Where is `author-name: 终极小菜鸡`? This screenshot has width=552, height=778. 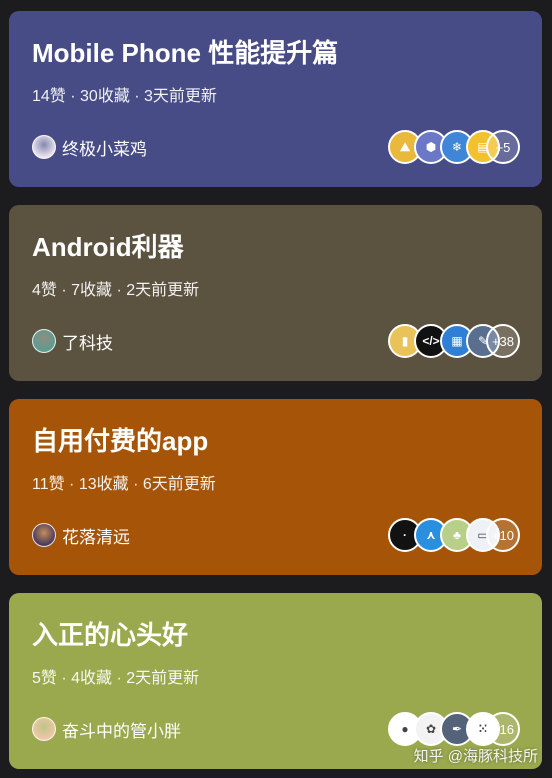 author-name: 终极小菜鸡 is located at coordinates (104, 149).